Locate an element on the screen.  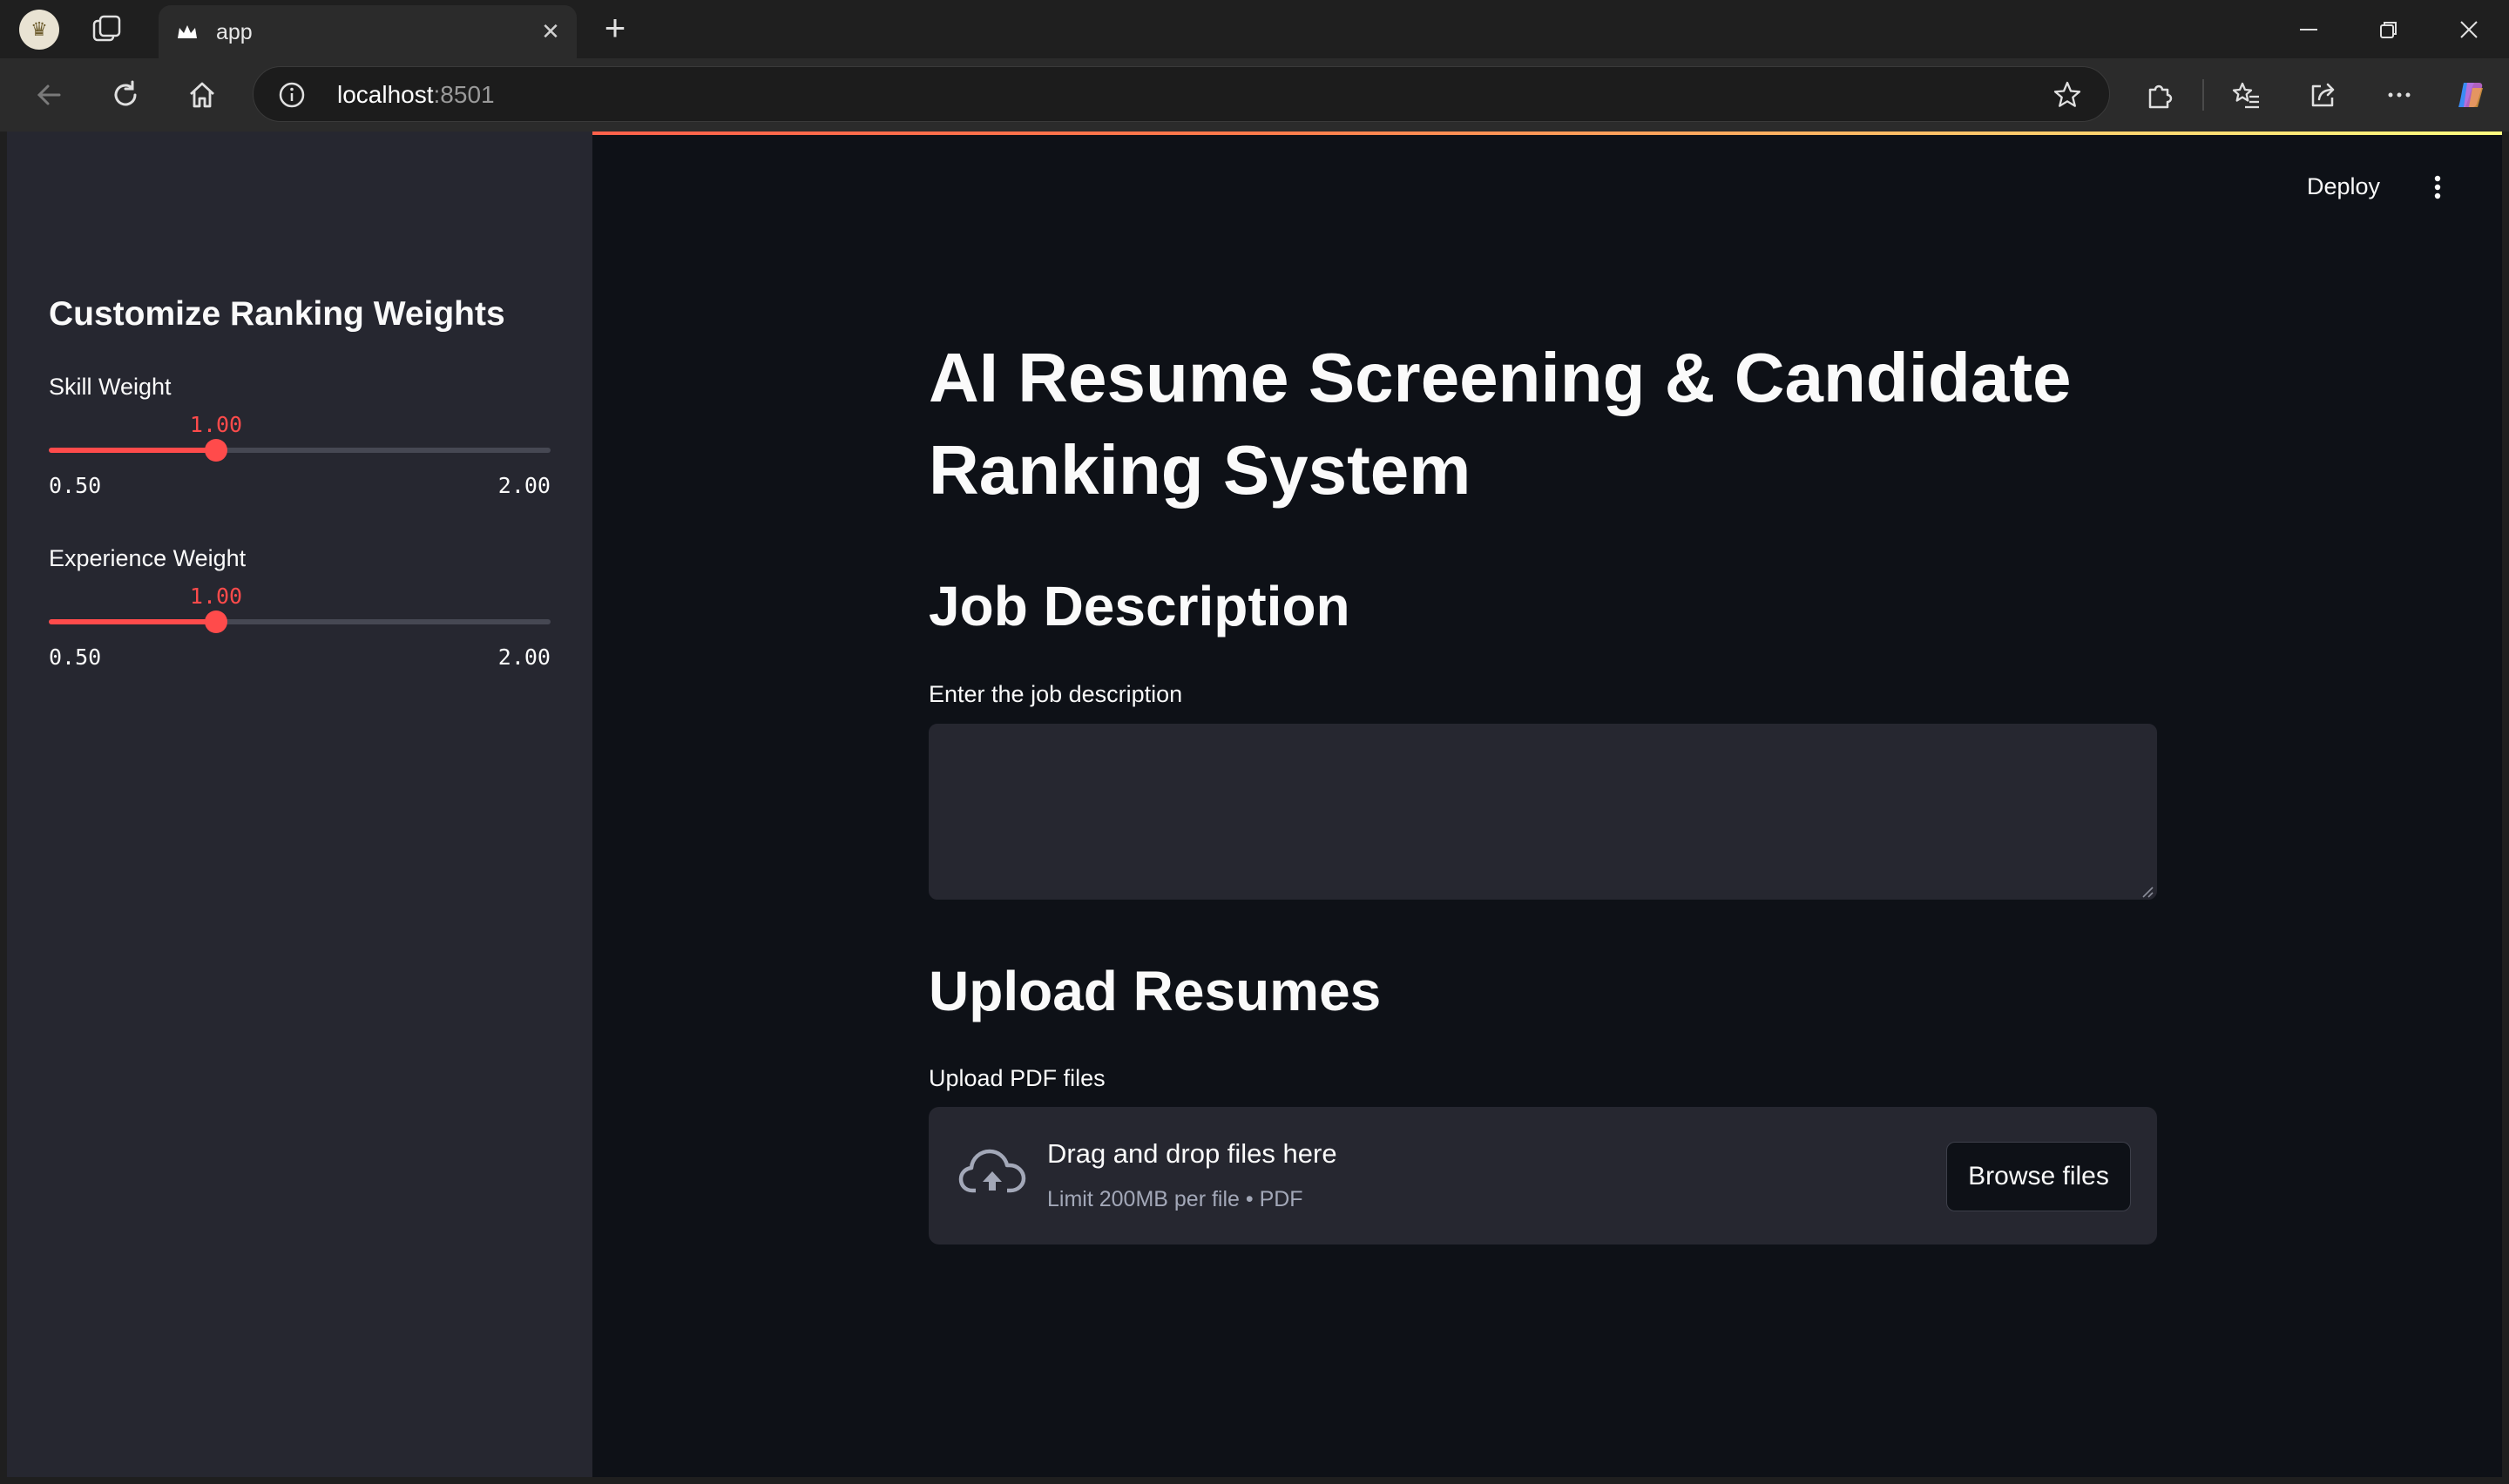
job-description-heading: Job Description is located at coordinates (1139, 606).